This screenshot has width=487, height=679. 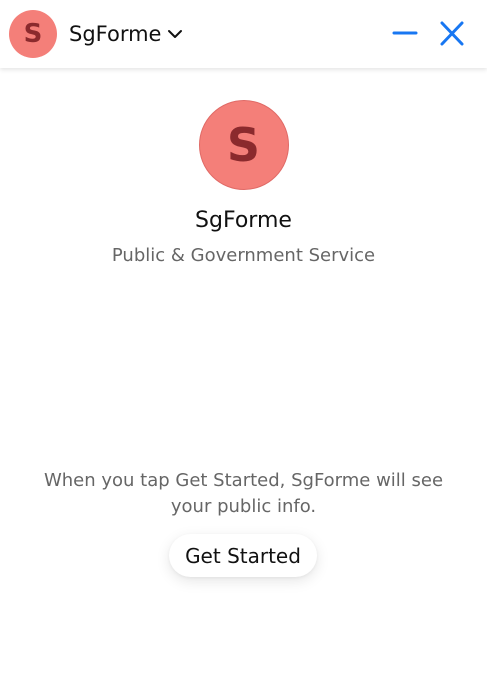 What do you see at coordinates (243, 220) in the screenshot?
I see `page-name: SgForme` at bounding box center [243, 220].